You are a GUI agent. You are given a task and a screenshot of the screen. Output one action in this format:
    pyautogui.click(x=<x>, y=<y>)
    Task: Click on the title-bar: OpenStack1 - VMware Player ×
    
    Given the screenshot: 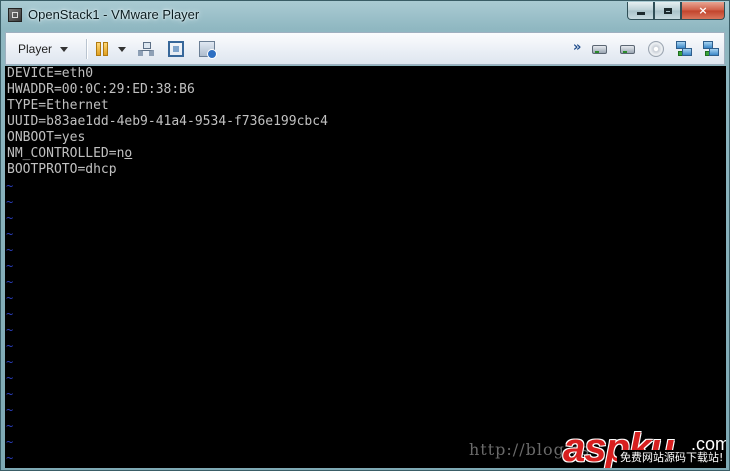 What is the action you would take?
    pyautogui.click(x=365, y=16)
    